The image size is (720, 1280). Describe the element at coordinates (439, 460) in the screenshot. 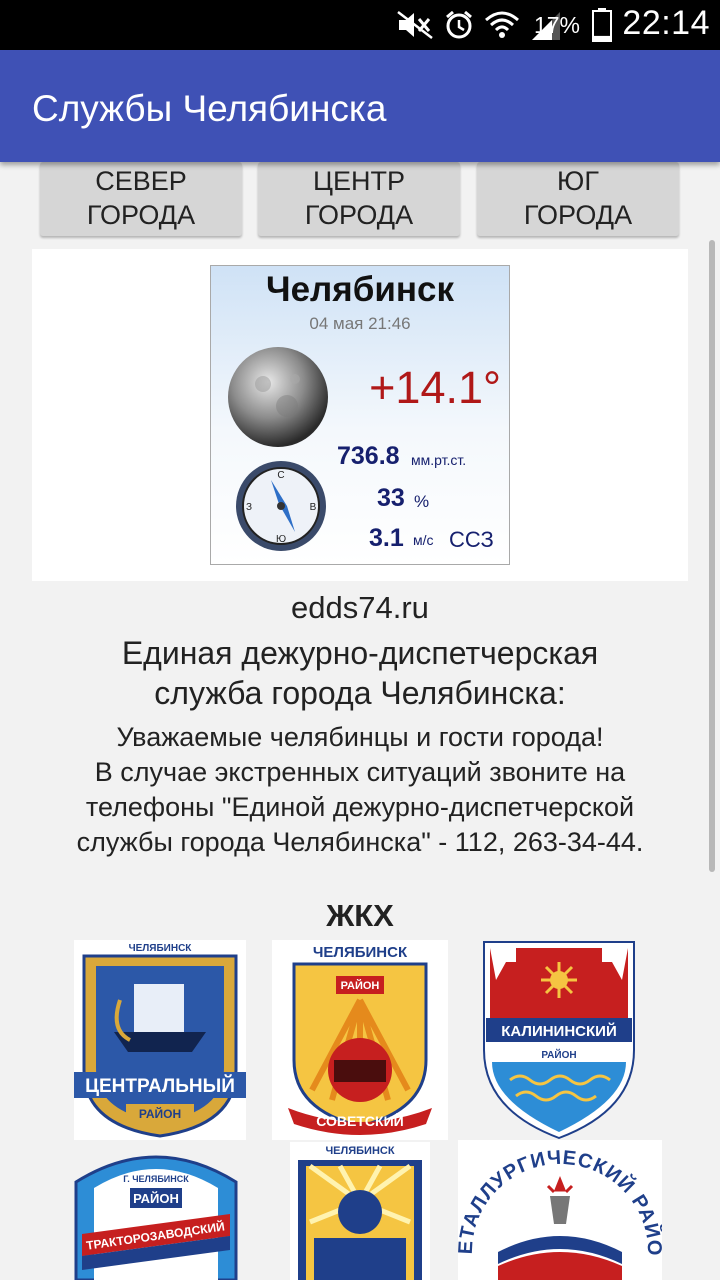

I see `pressure-unit: мм.рт.ст.` at that location.